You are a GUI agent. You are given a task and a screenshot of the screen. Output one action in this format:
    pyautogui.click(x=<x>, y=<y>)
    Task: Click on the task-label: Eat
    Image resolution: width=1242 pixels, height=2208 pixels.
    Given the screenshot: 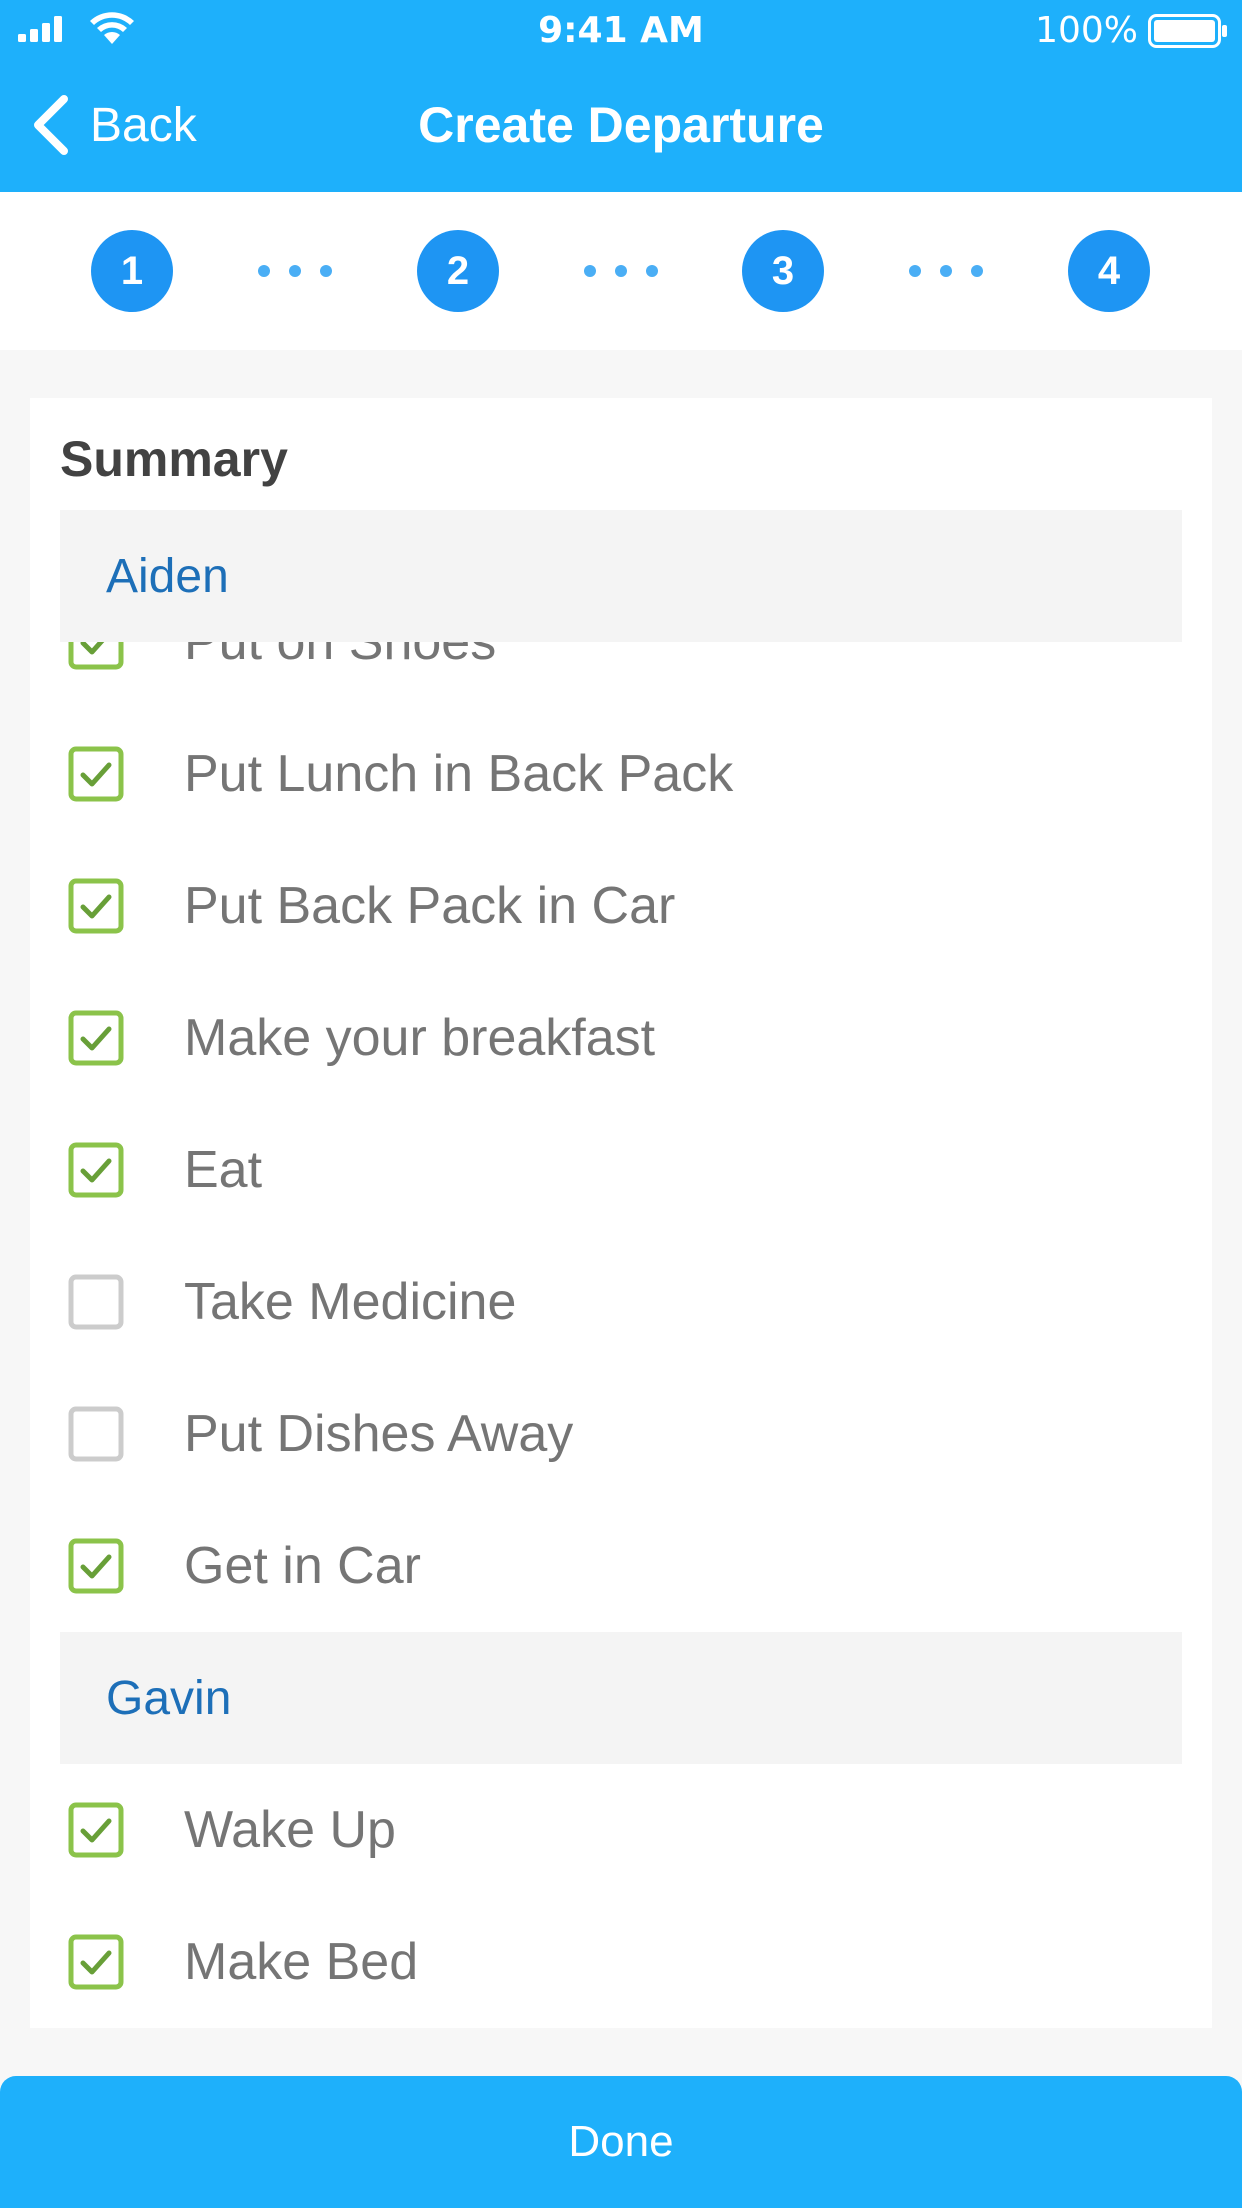 What is the action you would take?
    pyautogui.click(x=223, y=1170)
    